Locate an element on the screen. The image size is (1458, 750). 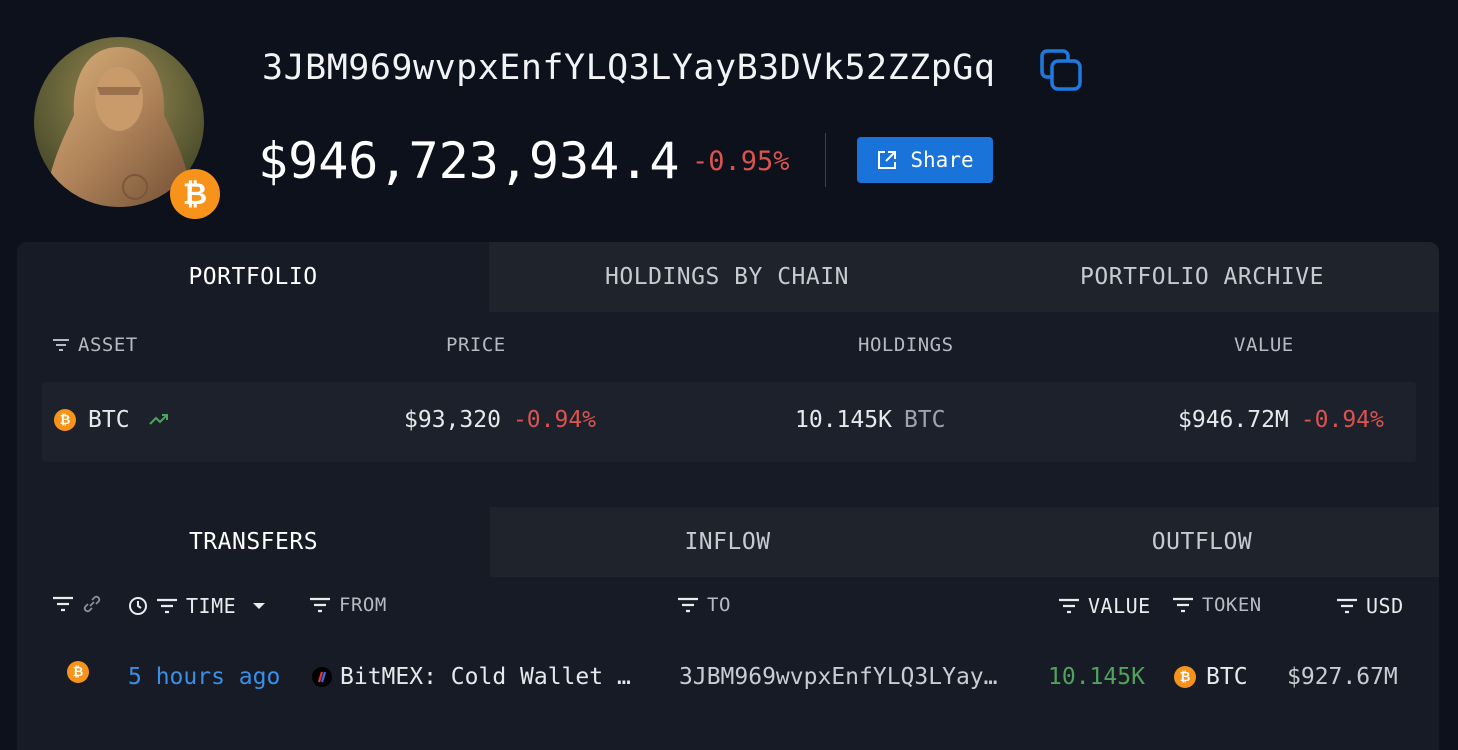
tab-holdings-by-chain: HOLDINGS BY CHAIN is located at coordinates (727, 277).